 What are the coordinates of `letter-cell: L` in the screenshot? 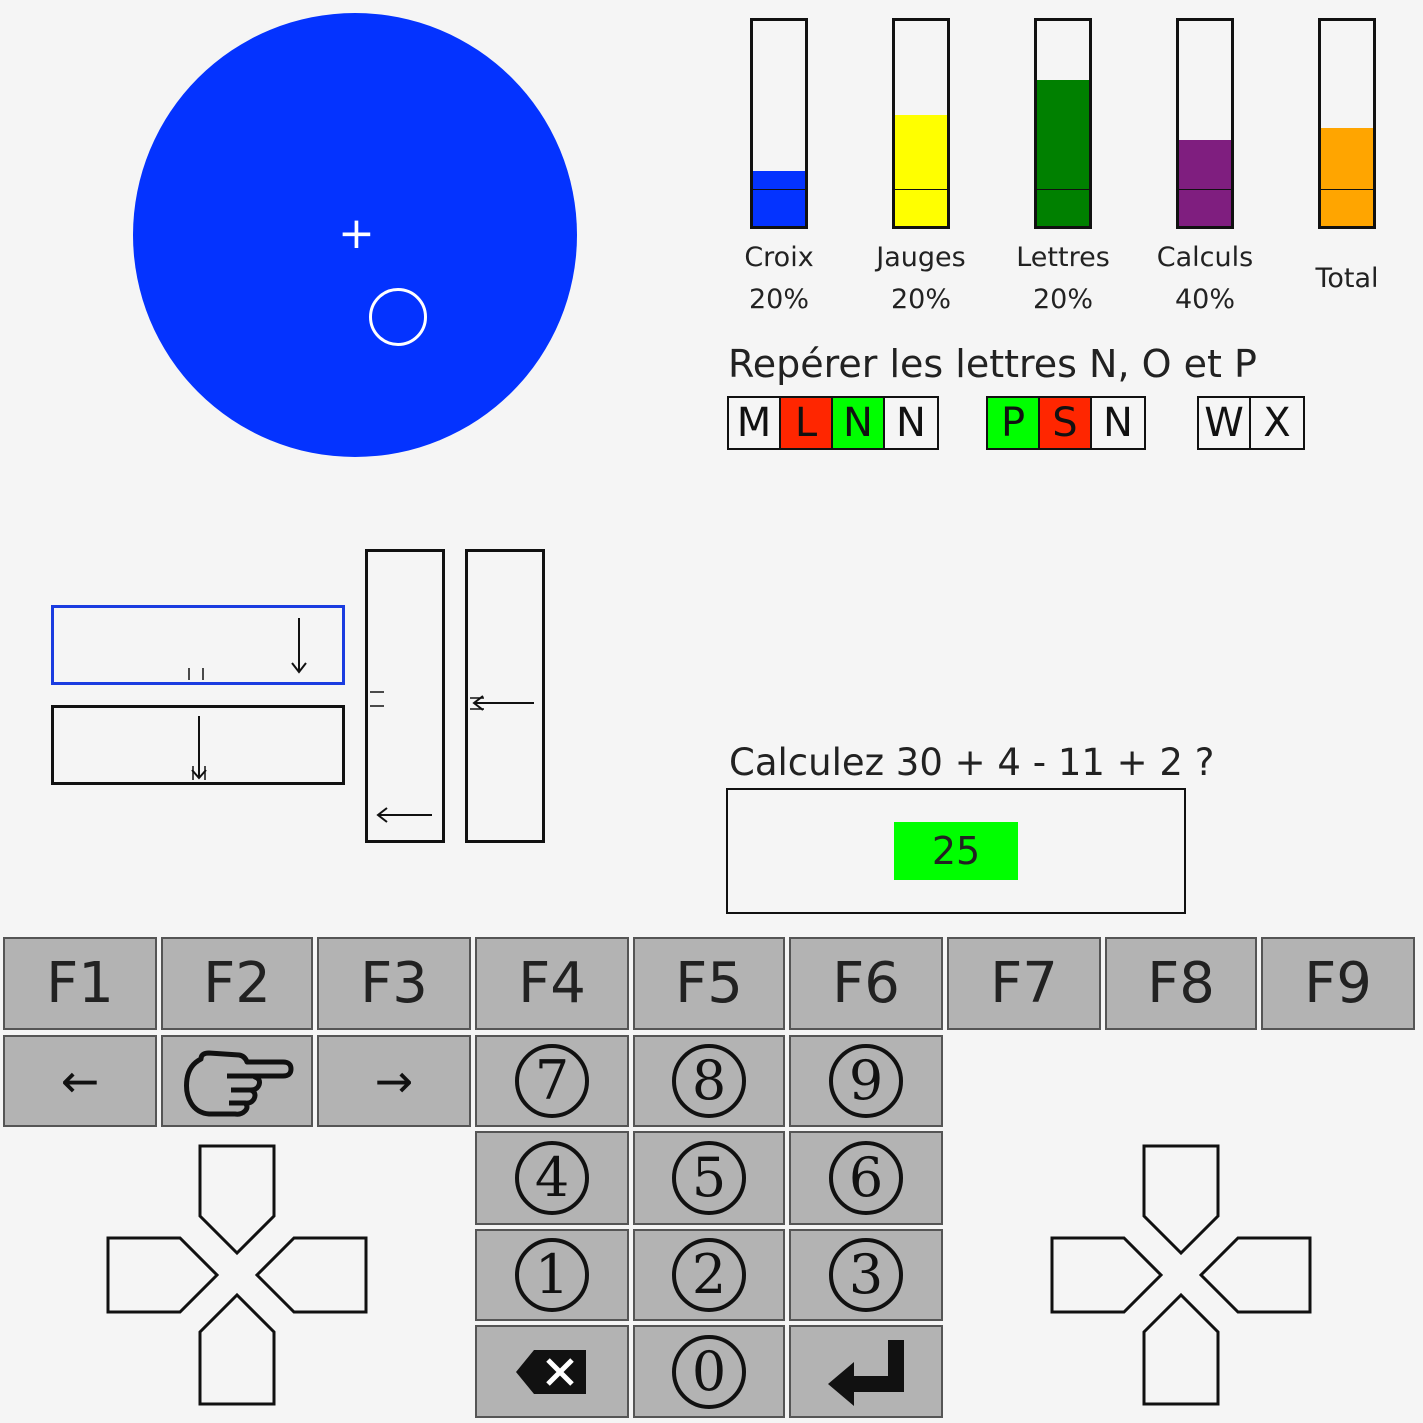 It's located at (807, 423).